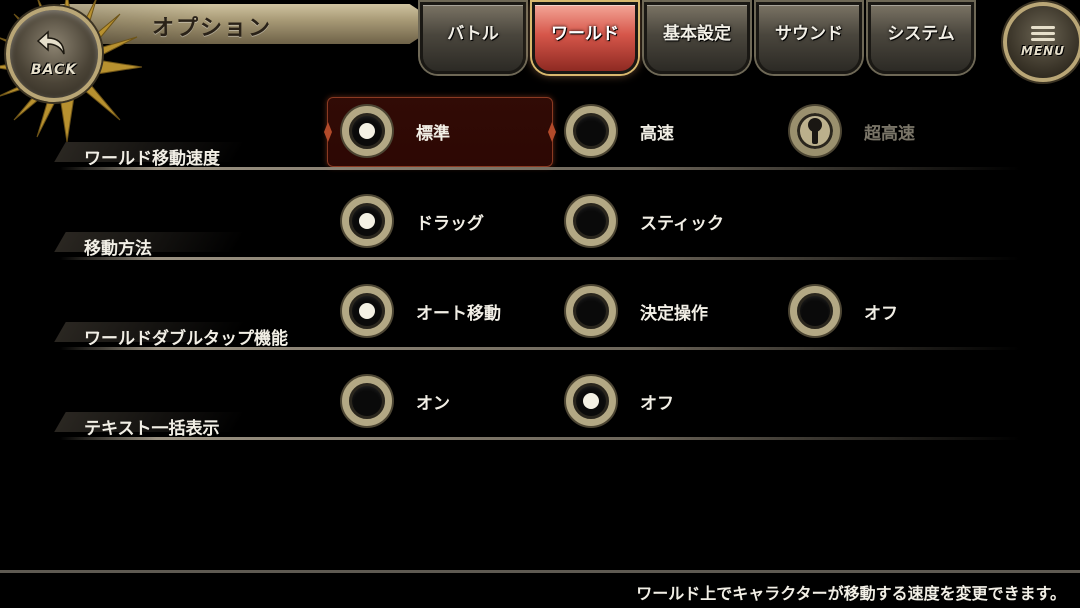 This screenshot has width=1080, height=608. Describe the element at coordinates (212, 28) in the screenshot. I see `page-title: オプション` at that location.